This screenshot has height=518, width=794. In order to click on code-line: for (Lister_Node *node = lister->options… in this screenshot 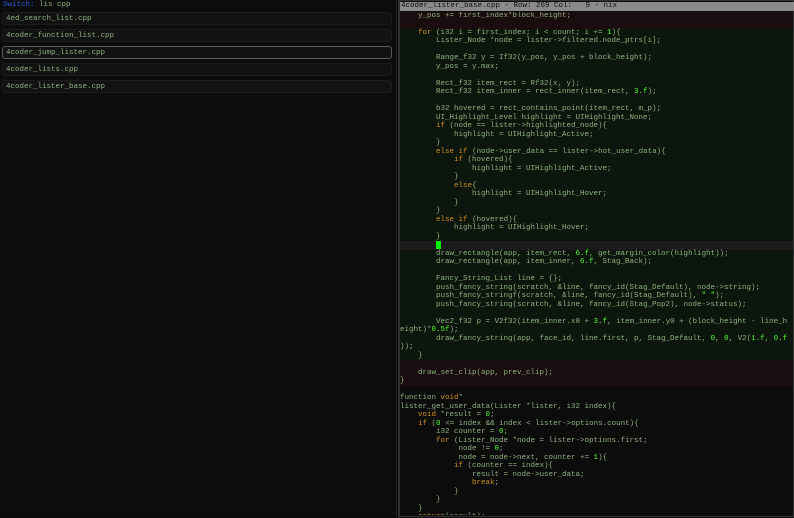, I will do `click(596, 441)`.